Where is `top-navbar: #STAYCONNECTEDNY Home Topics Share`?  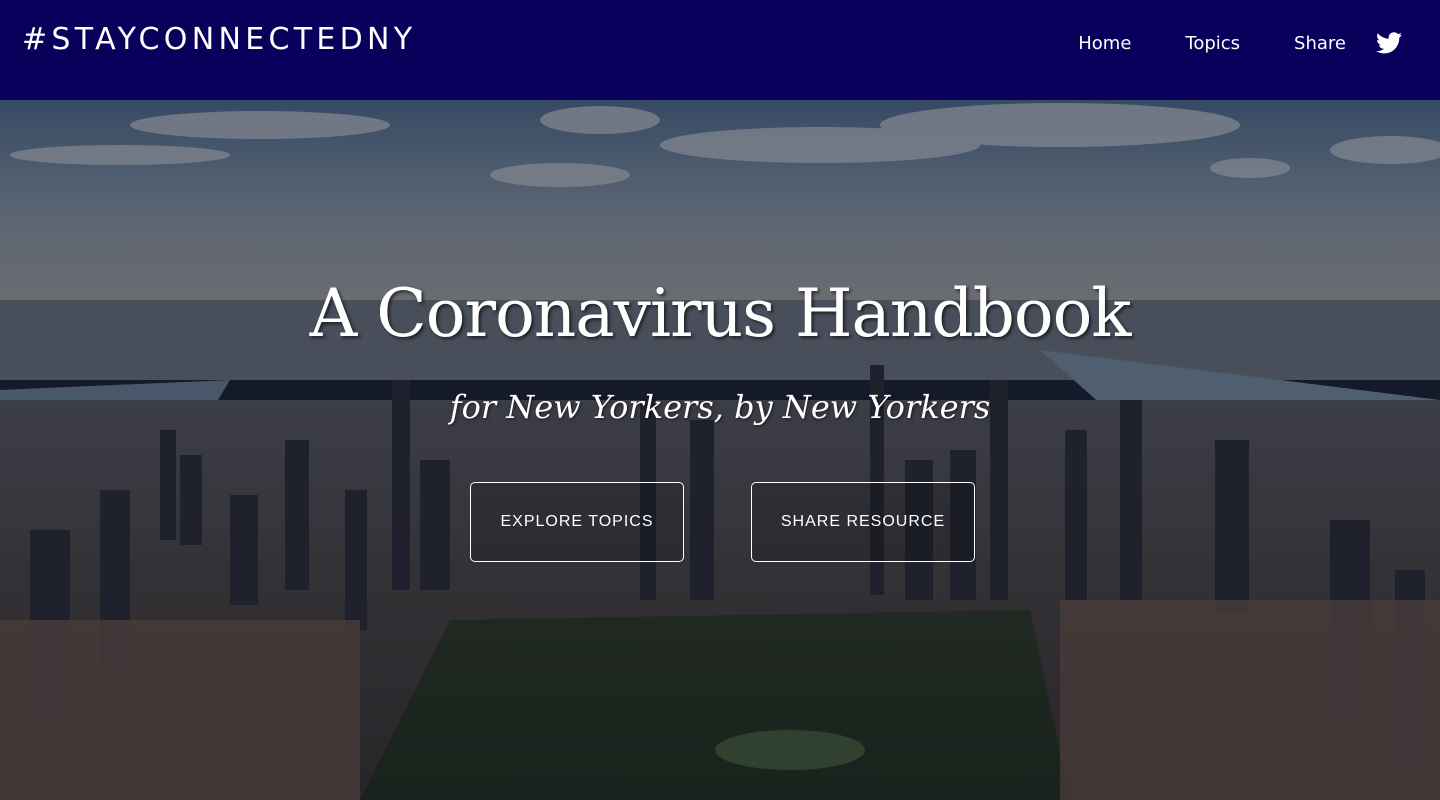
top-navbar: #STAYCONNECTEDNY Home Topics Share is located at coordinates (720, 50).